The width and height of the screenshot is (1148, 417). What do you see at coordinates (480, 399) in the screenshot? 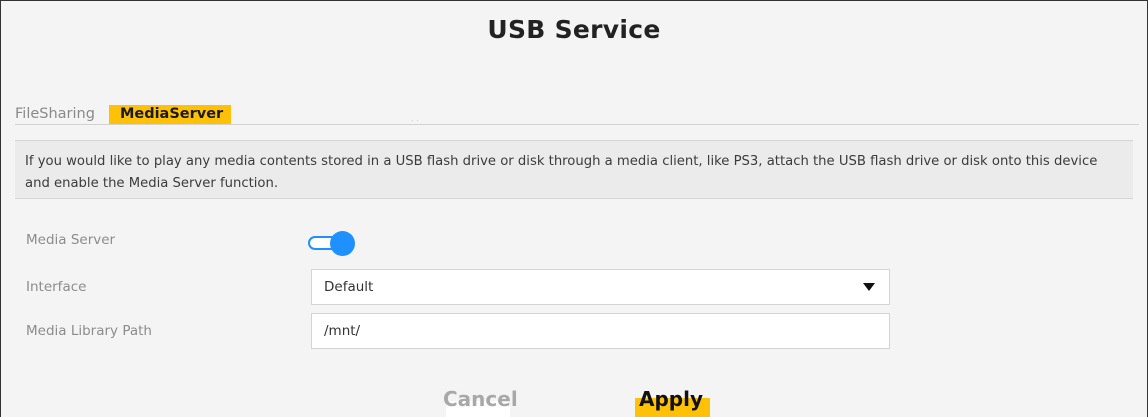
I see `cancel-button: Cancel` at bounding box center [480, 399].